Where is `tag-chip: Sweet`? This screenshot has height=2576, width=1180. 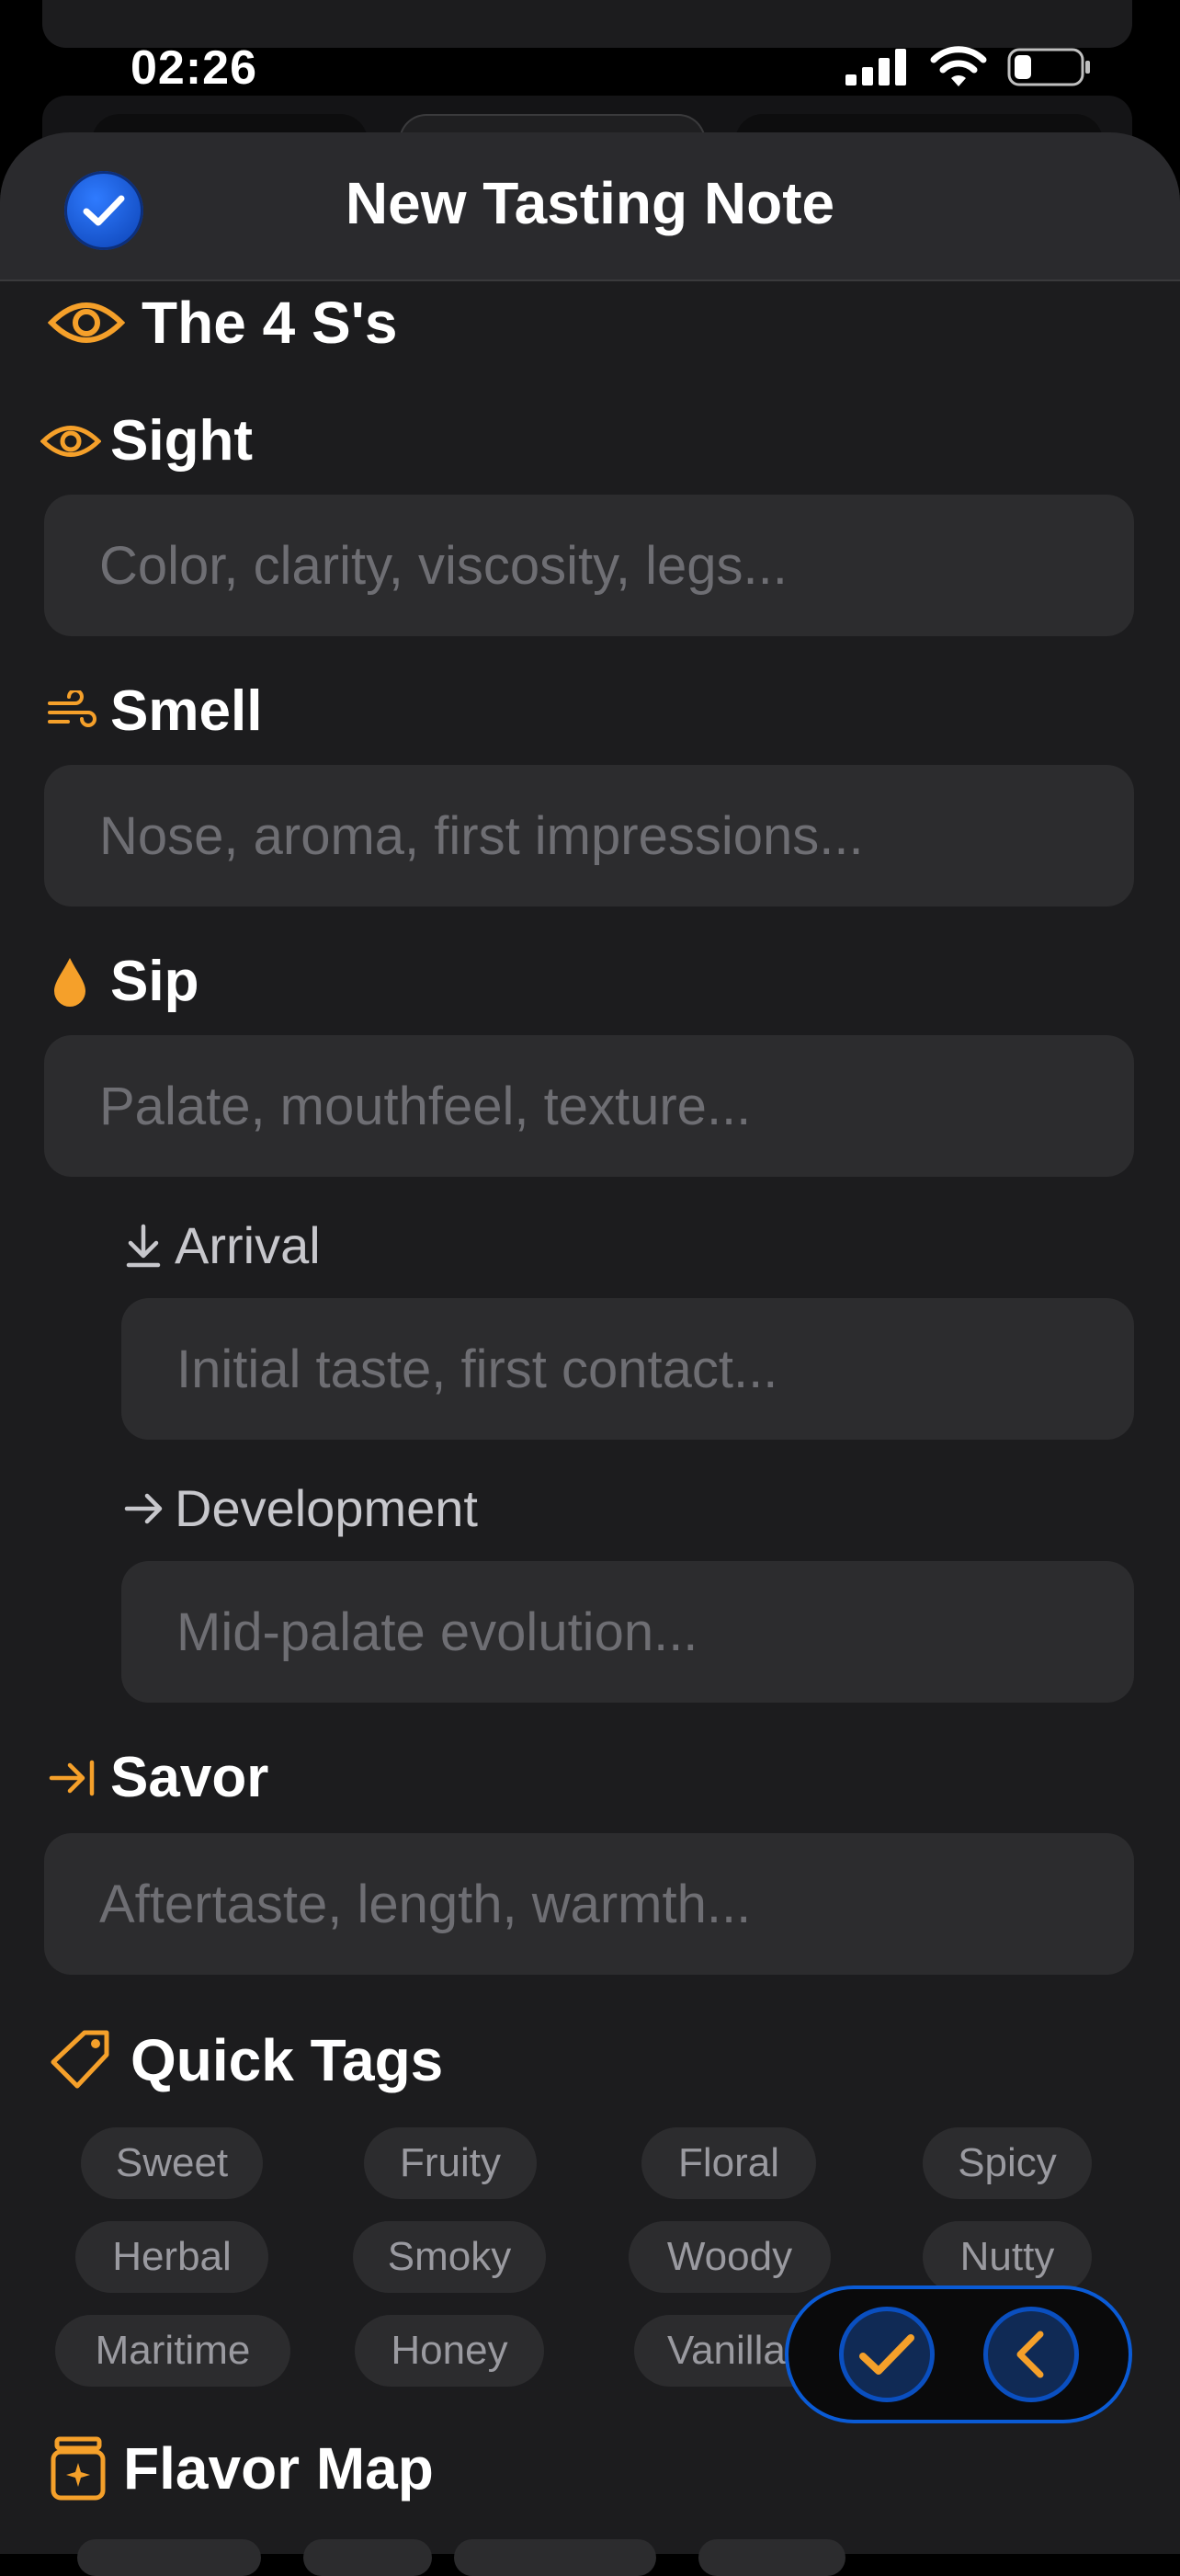
tag-chip: Sweet is located at coordinates (172, 2163).